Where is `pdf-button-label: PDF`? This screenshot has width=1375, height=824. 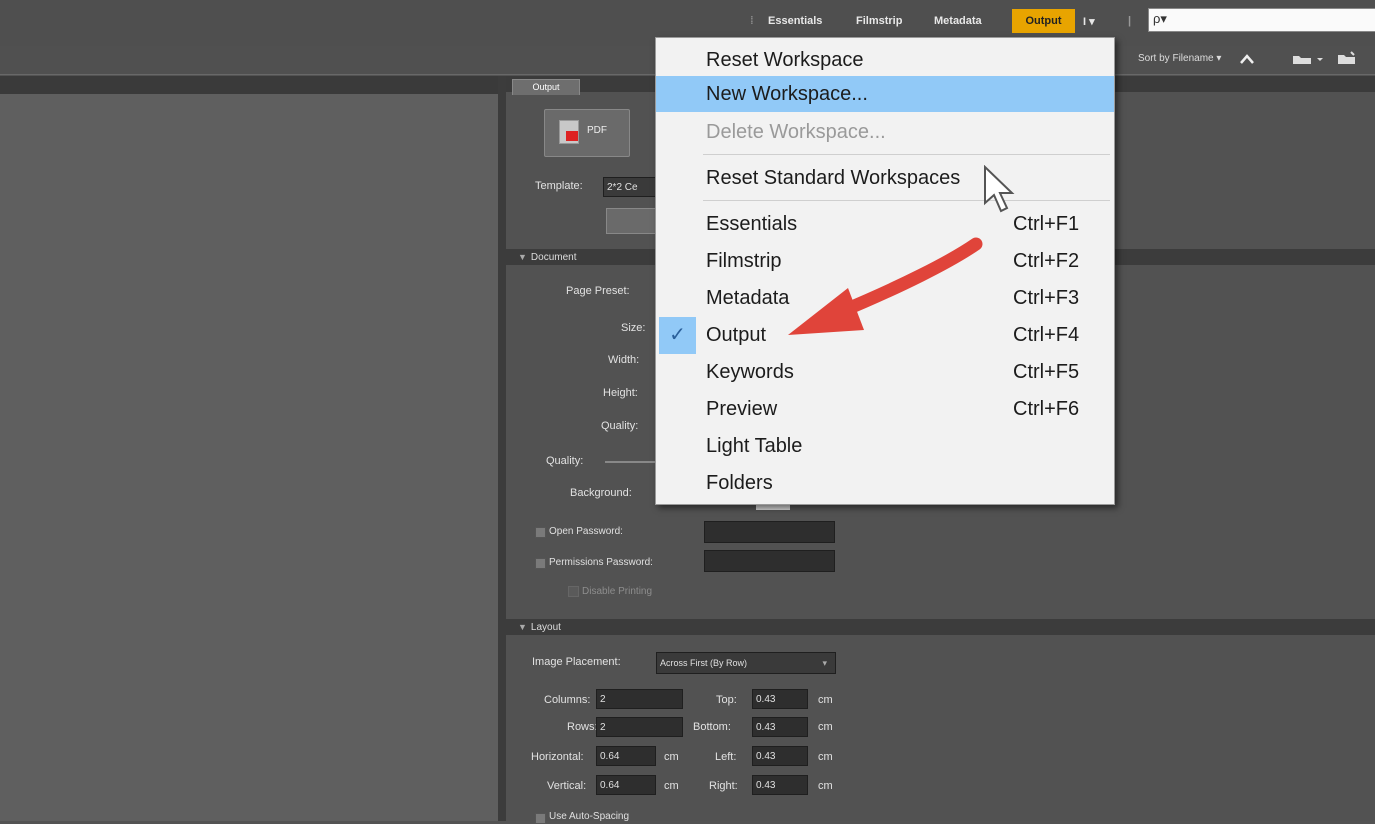
pdf-button-label: PDF is located at coordinates (597, 130).